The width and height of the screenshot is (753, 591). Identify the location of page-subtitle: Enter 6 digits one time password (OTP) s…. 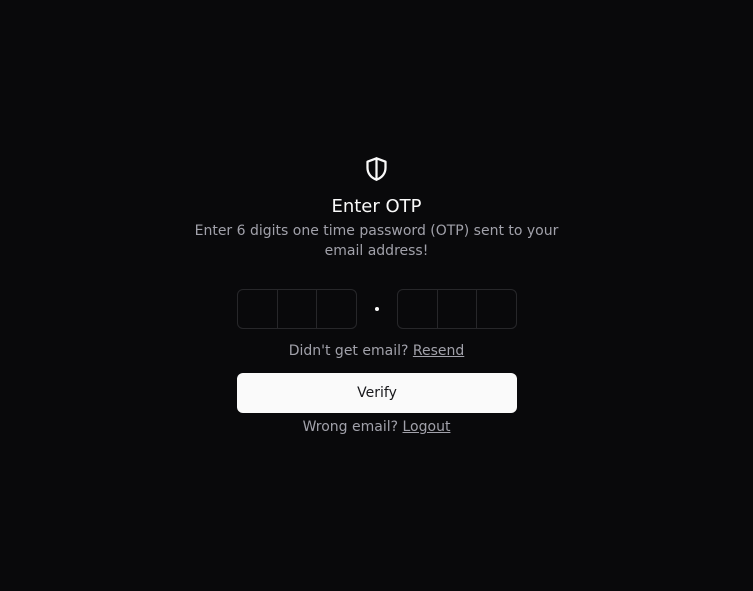
(376, 241).